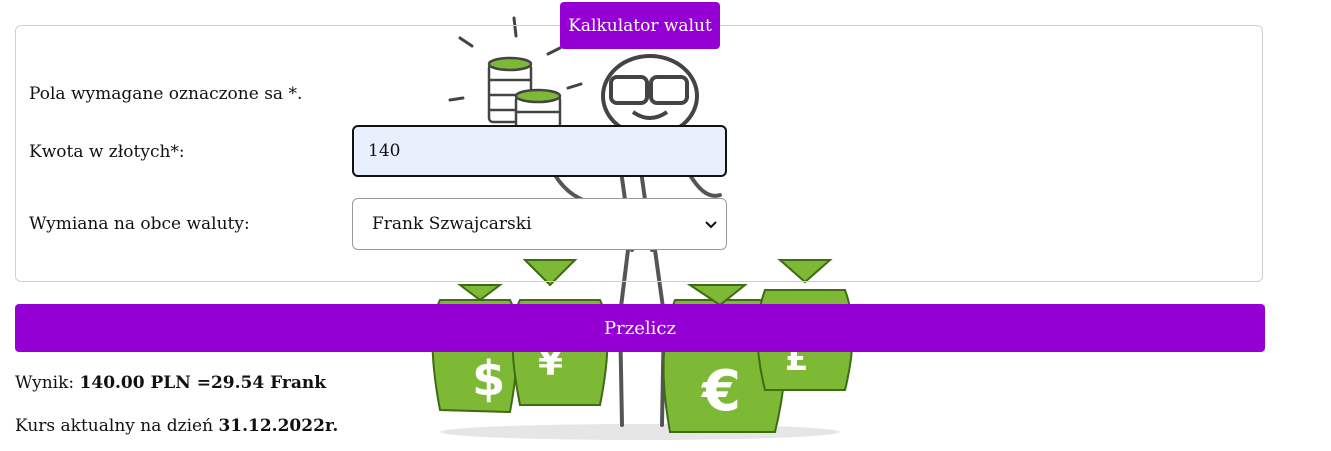  I want to click on result-text: Wynik: 140.00 PLN =29.54 Frank, so click(170, 383).